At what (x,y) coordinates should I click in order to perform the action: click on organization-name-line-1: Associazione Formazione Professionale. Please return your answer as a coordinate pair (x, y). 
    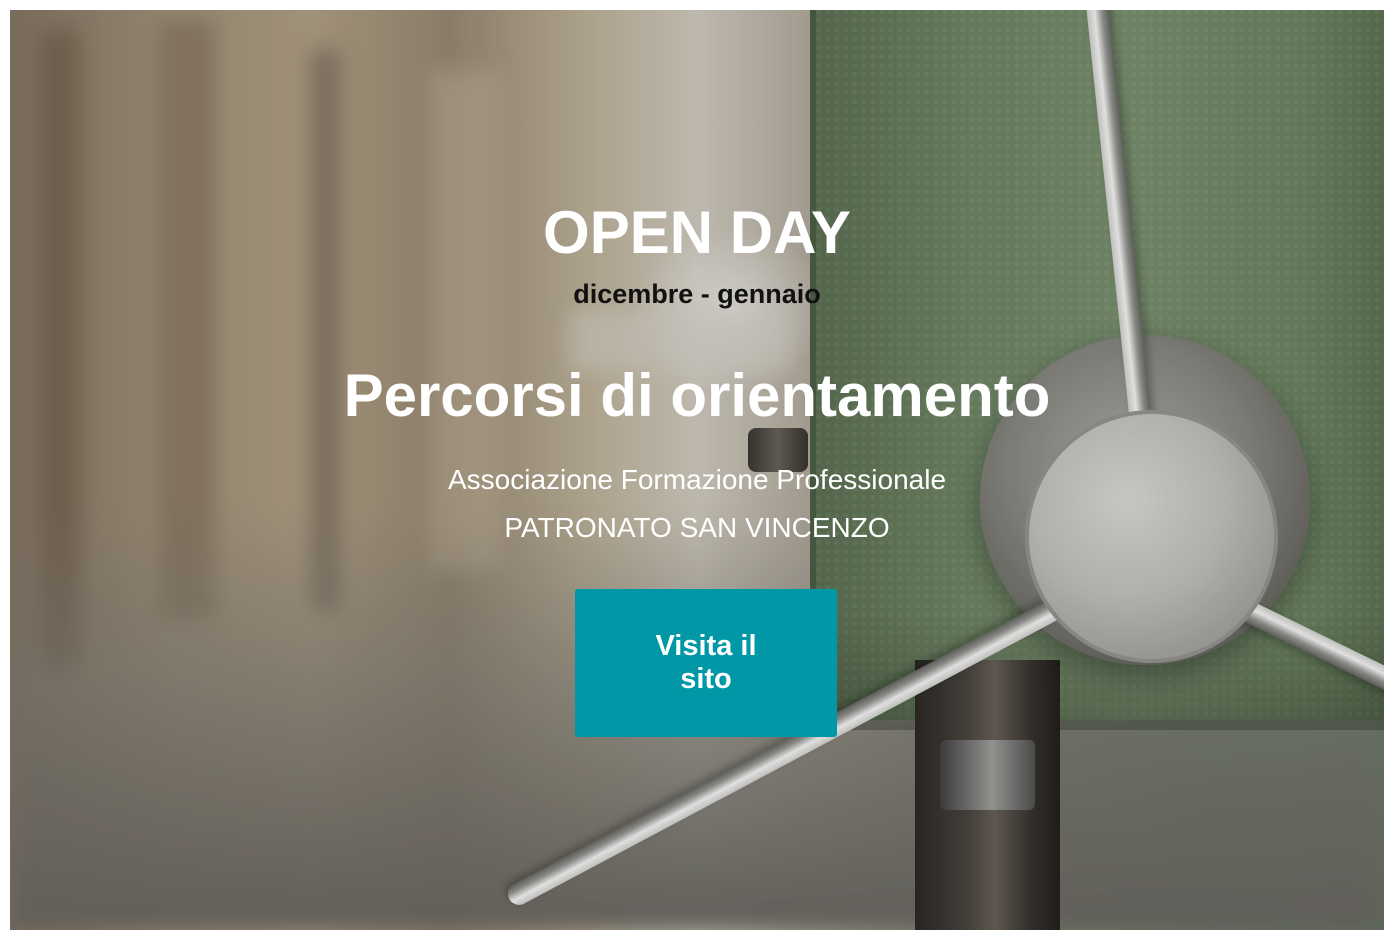
    Looking at the image, I should click on (697, 479).